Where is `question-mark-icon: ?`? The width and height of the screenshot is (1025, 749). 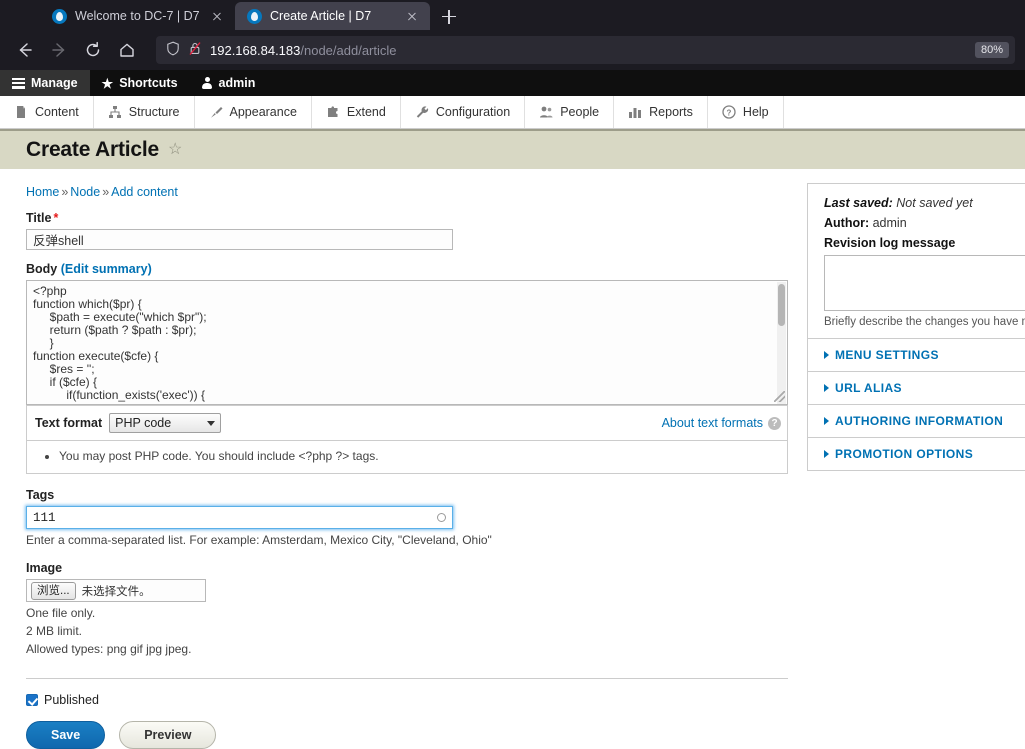 question-mark-icon: ? is located at coordinates (774, 423).